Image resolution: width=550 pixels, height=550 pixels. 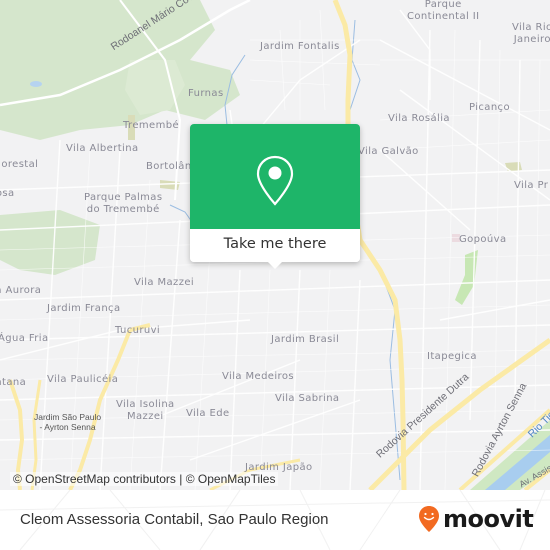 What do you see at coordinates (102, 148) in the screenshot?
I see `label-vila-albertina: Vila Albertina` at bounding box center [102, 148].